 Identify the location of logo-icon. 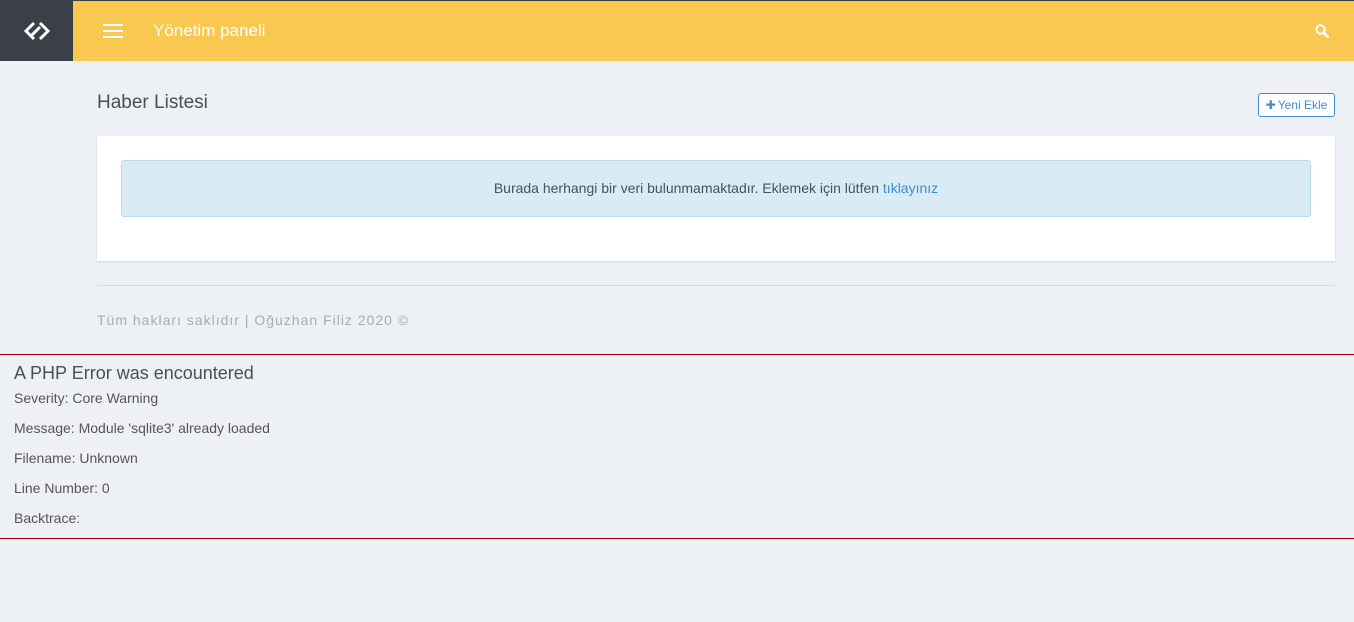
(36, 31).